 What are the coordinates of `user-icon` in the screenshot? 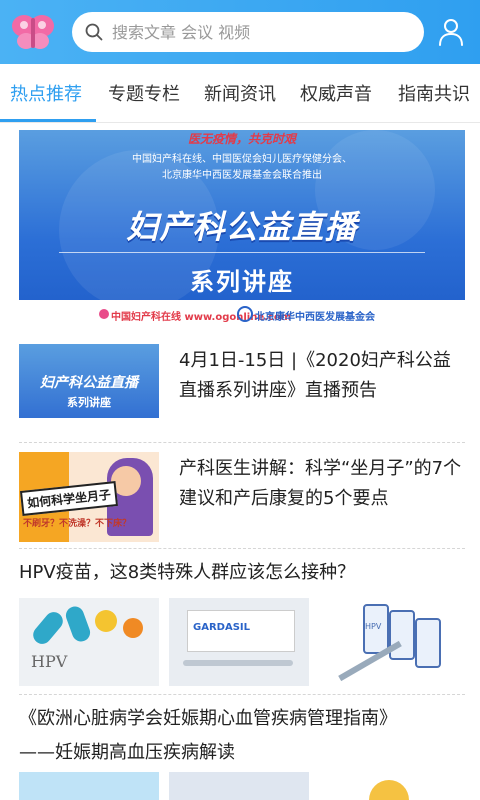 It's located at (451, 32).